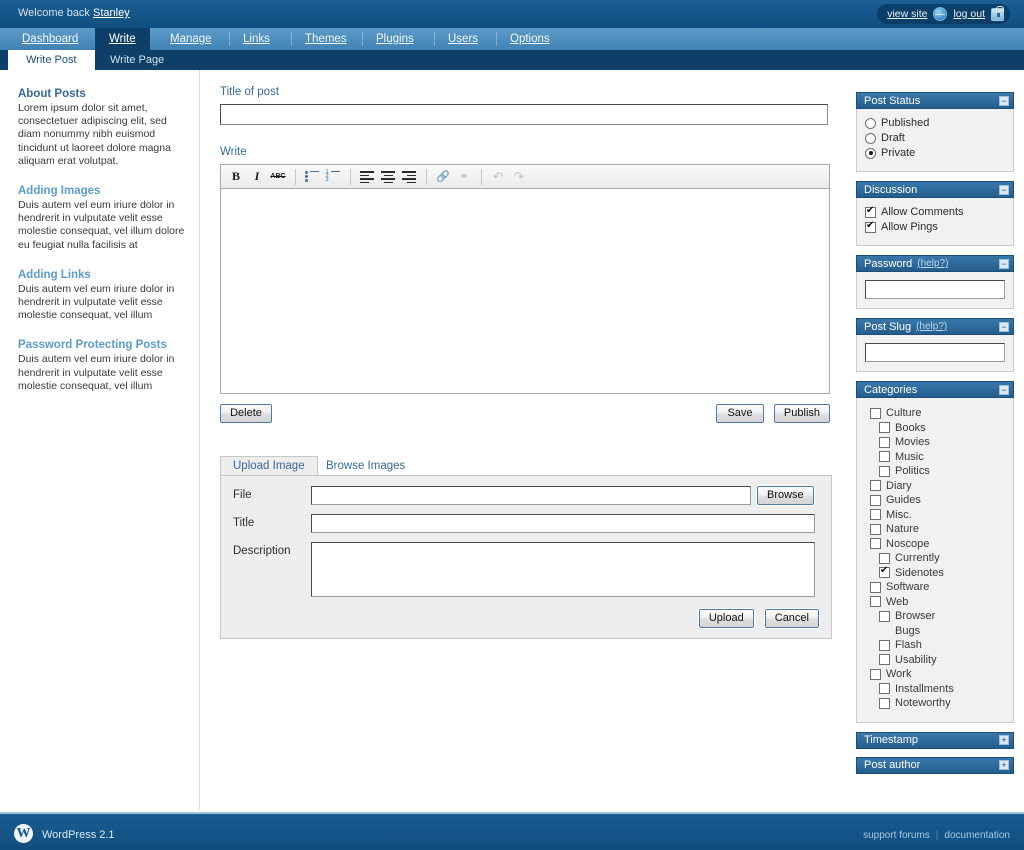  Describe the element at coordinates (365, 465) in the screenshot. I see `upload-tab-browse-images: Browse Images` at that location.